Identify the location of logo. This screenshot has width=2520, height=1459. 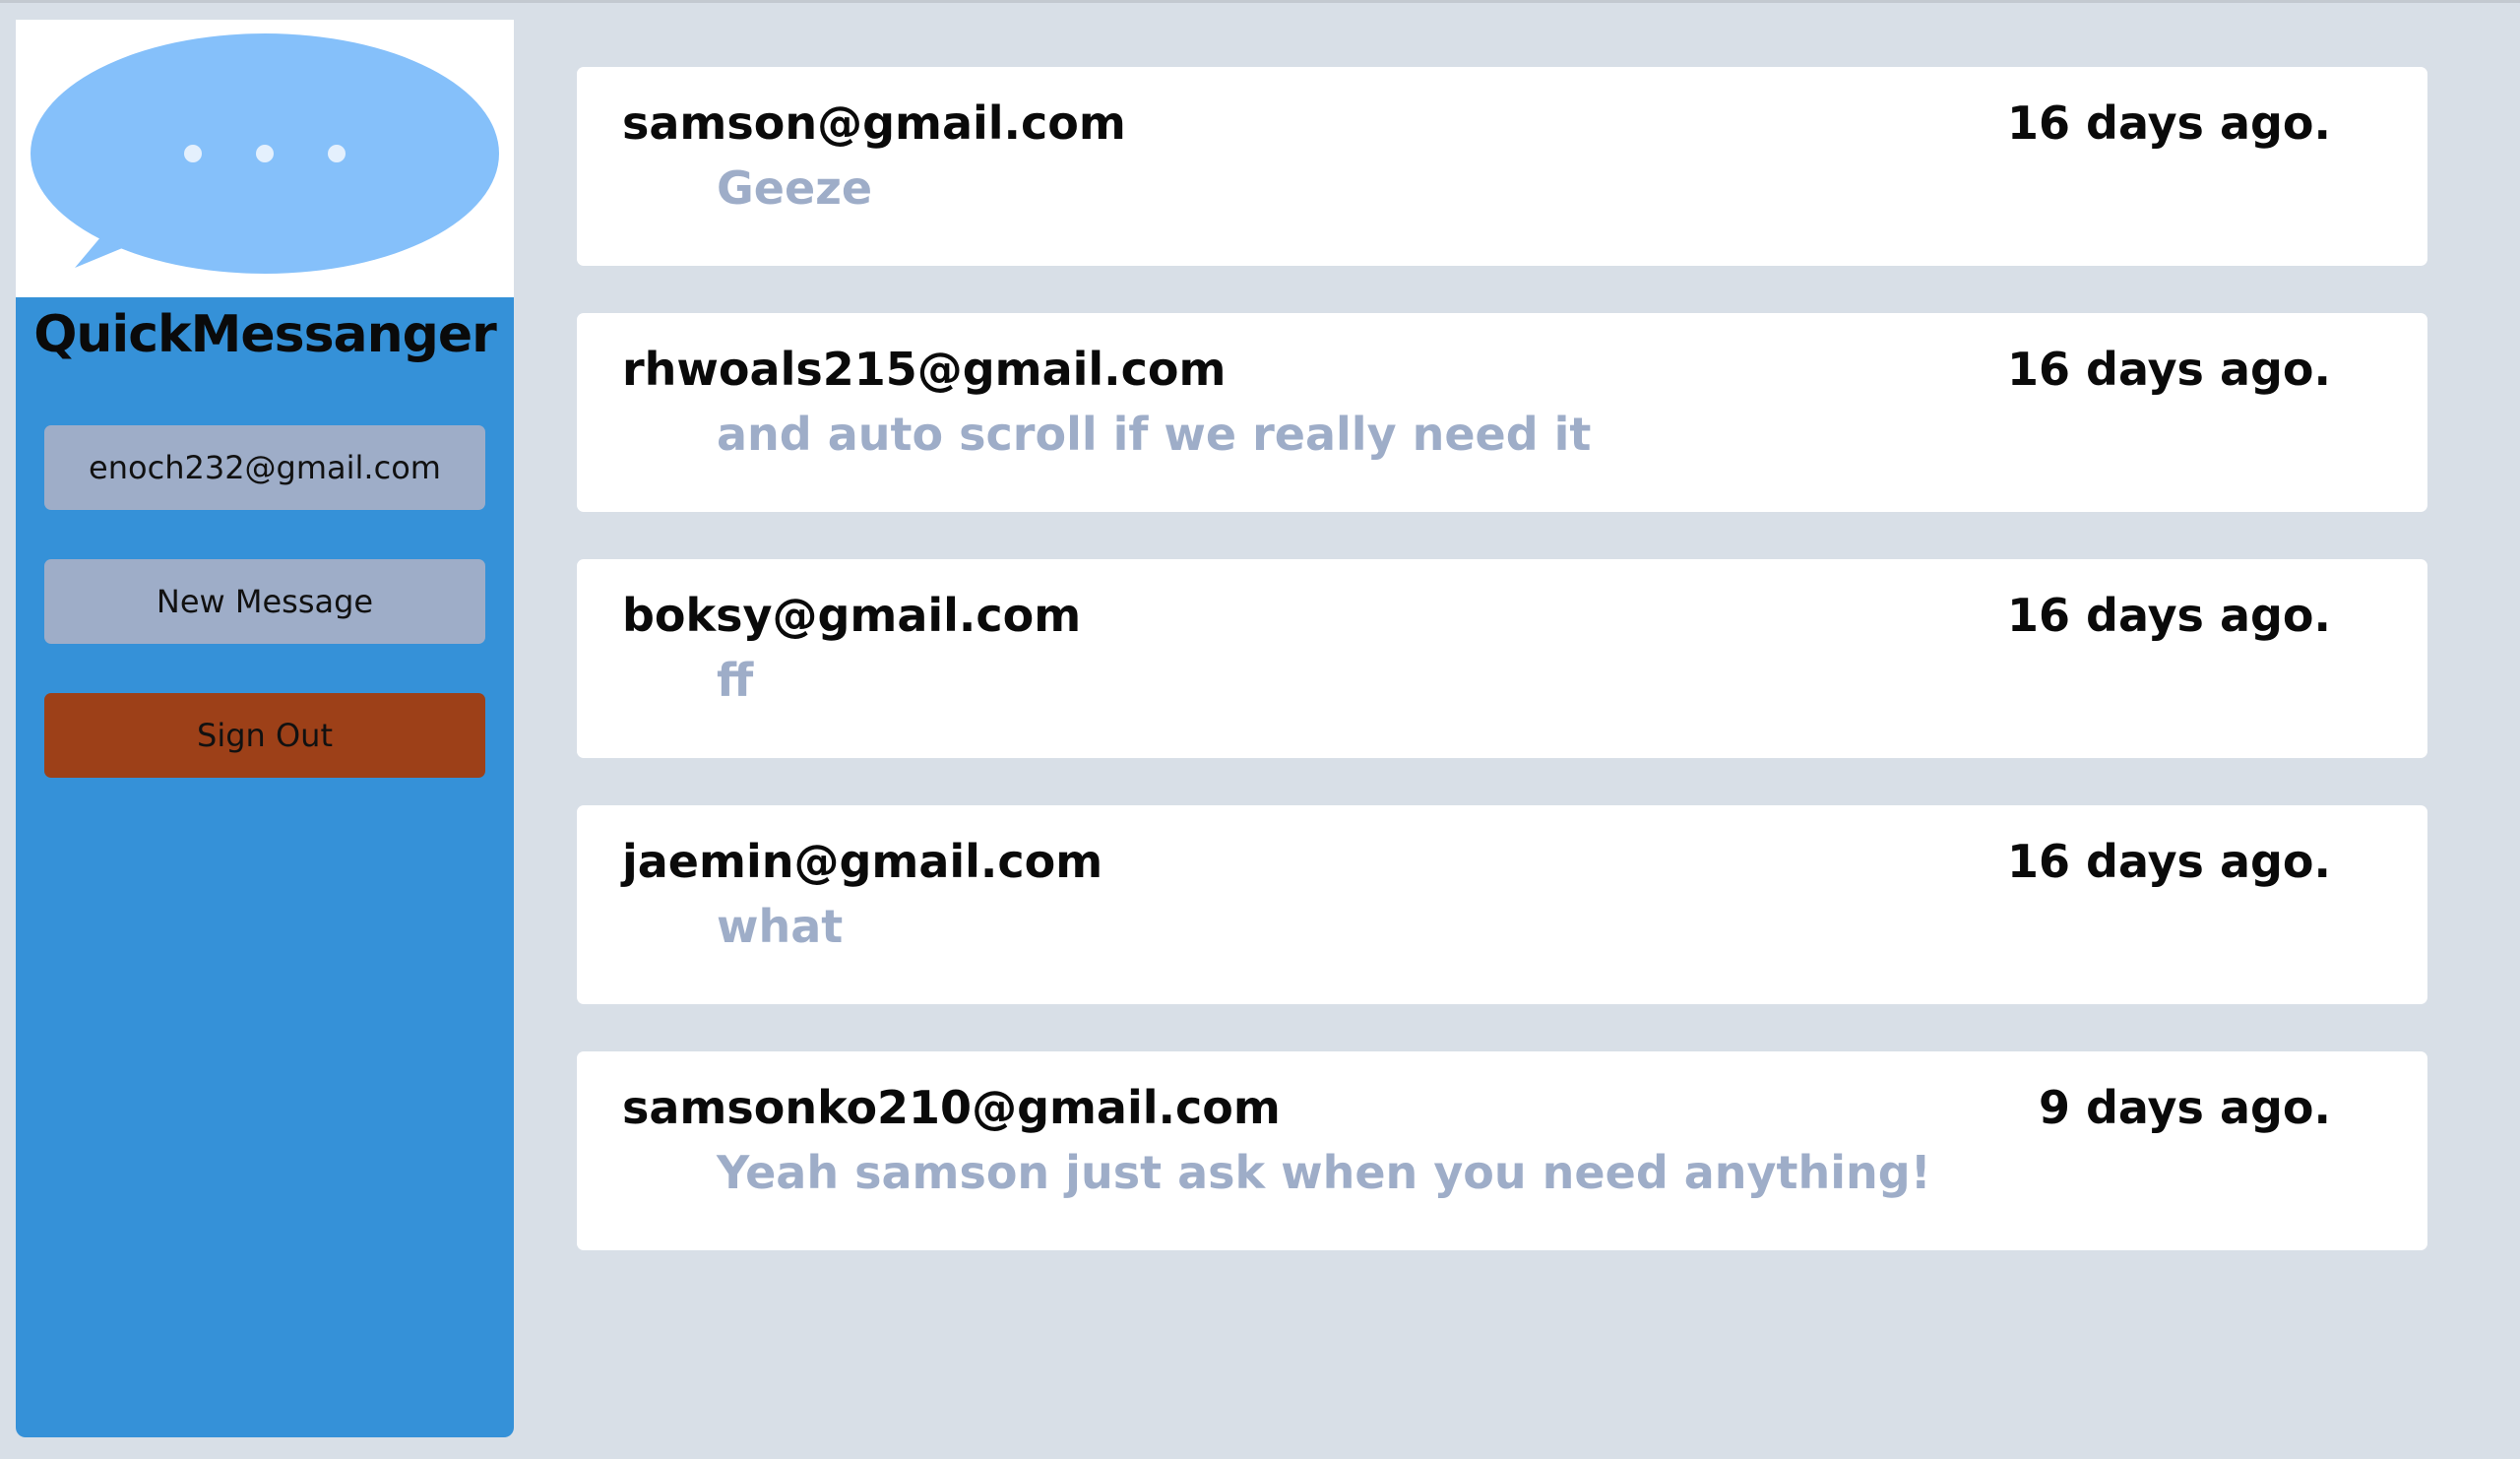
(265, 158).